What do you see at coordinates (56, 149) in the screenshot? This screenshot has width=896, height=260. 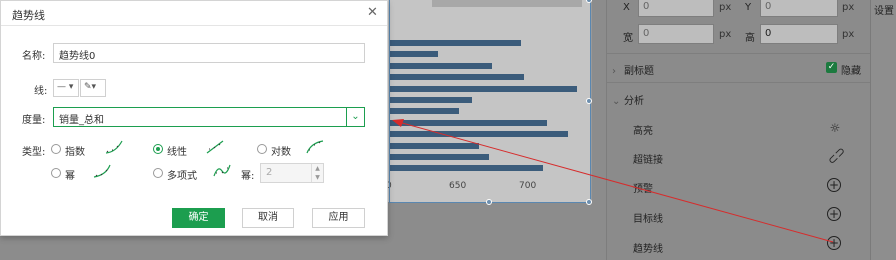 I see `exponential-radio` at bounding box center [56, 149].